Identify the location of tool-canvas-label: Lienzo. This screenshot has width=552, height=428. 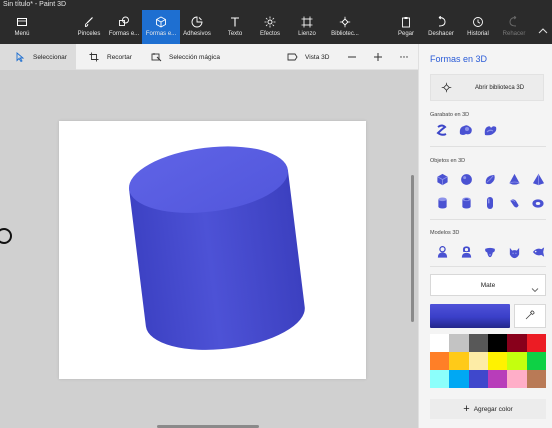
(307, 34).